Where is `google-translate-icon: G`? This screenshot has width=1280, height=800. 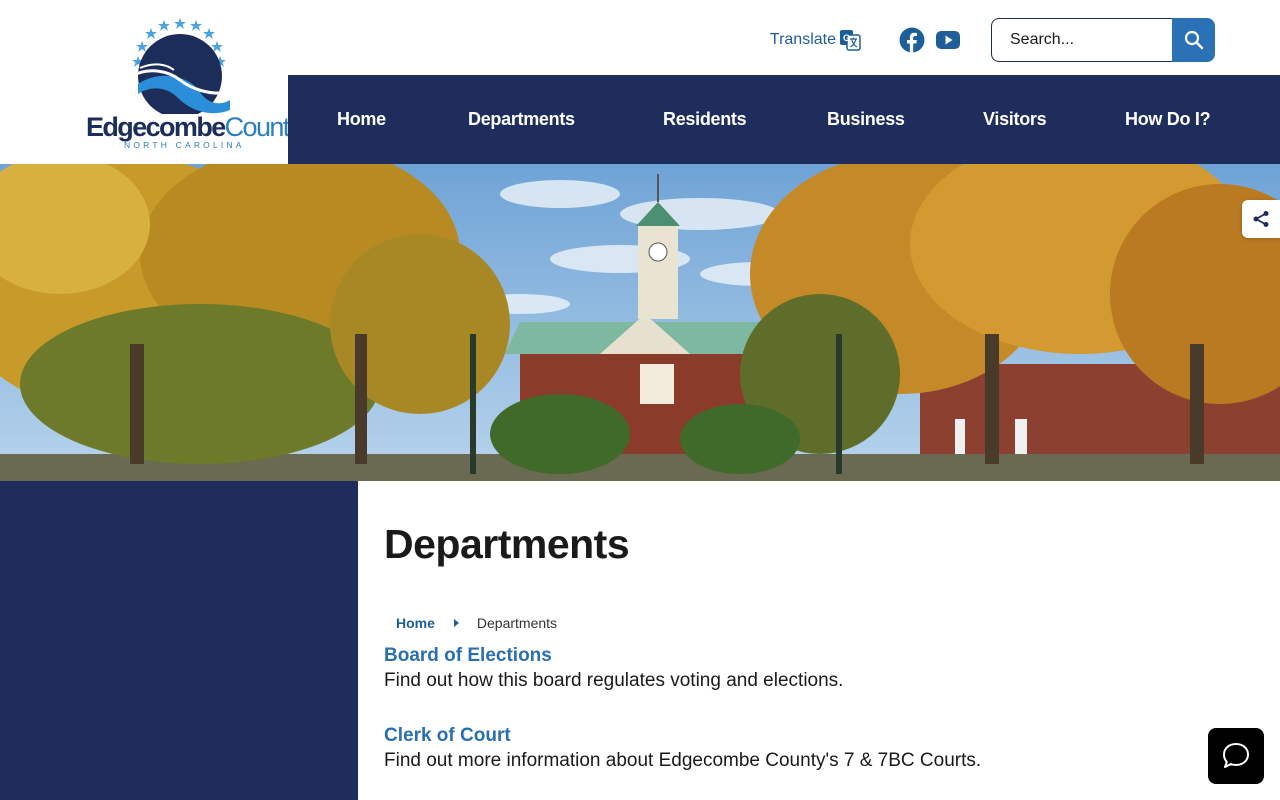
google-translate-icon: G is located at coordinates (850, 40).